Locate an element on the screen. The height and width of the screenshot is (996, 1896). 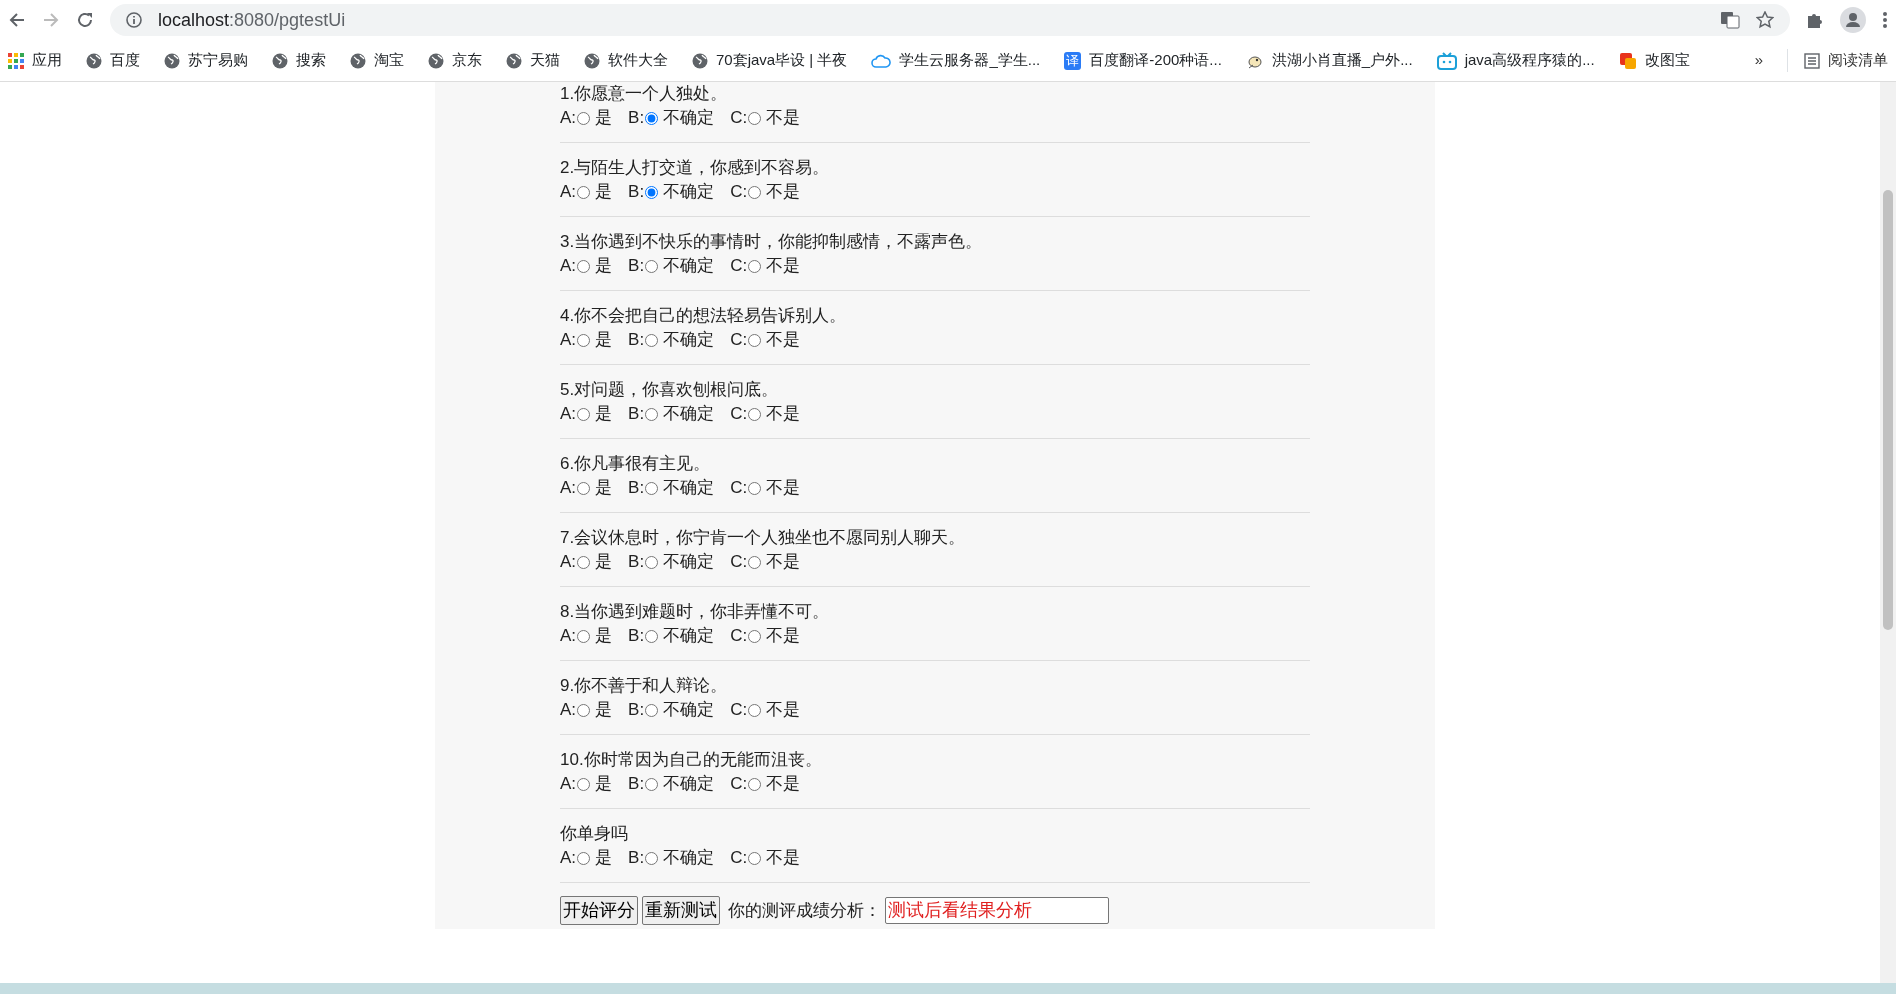
bookmark-link: 搜索 is located at coordinates (311, 60).